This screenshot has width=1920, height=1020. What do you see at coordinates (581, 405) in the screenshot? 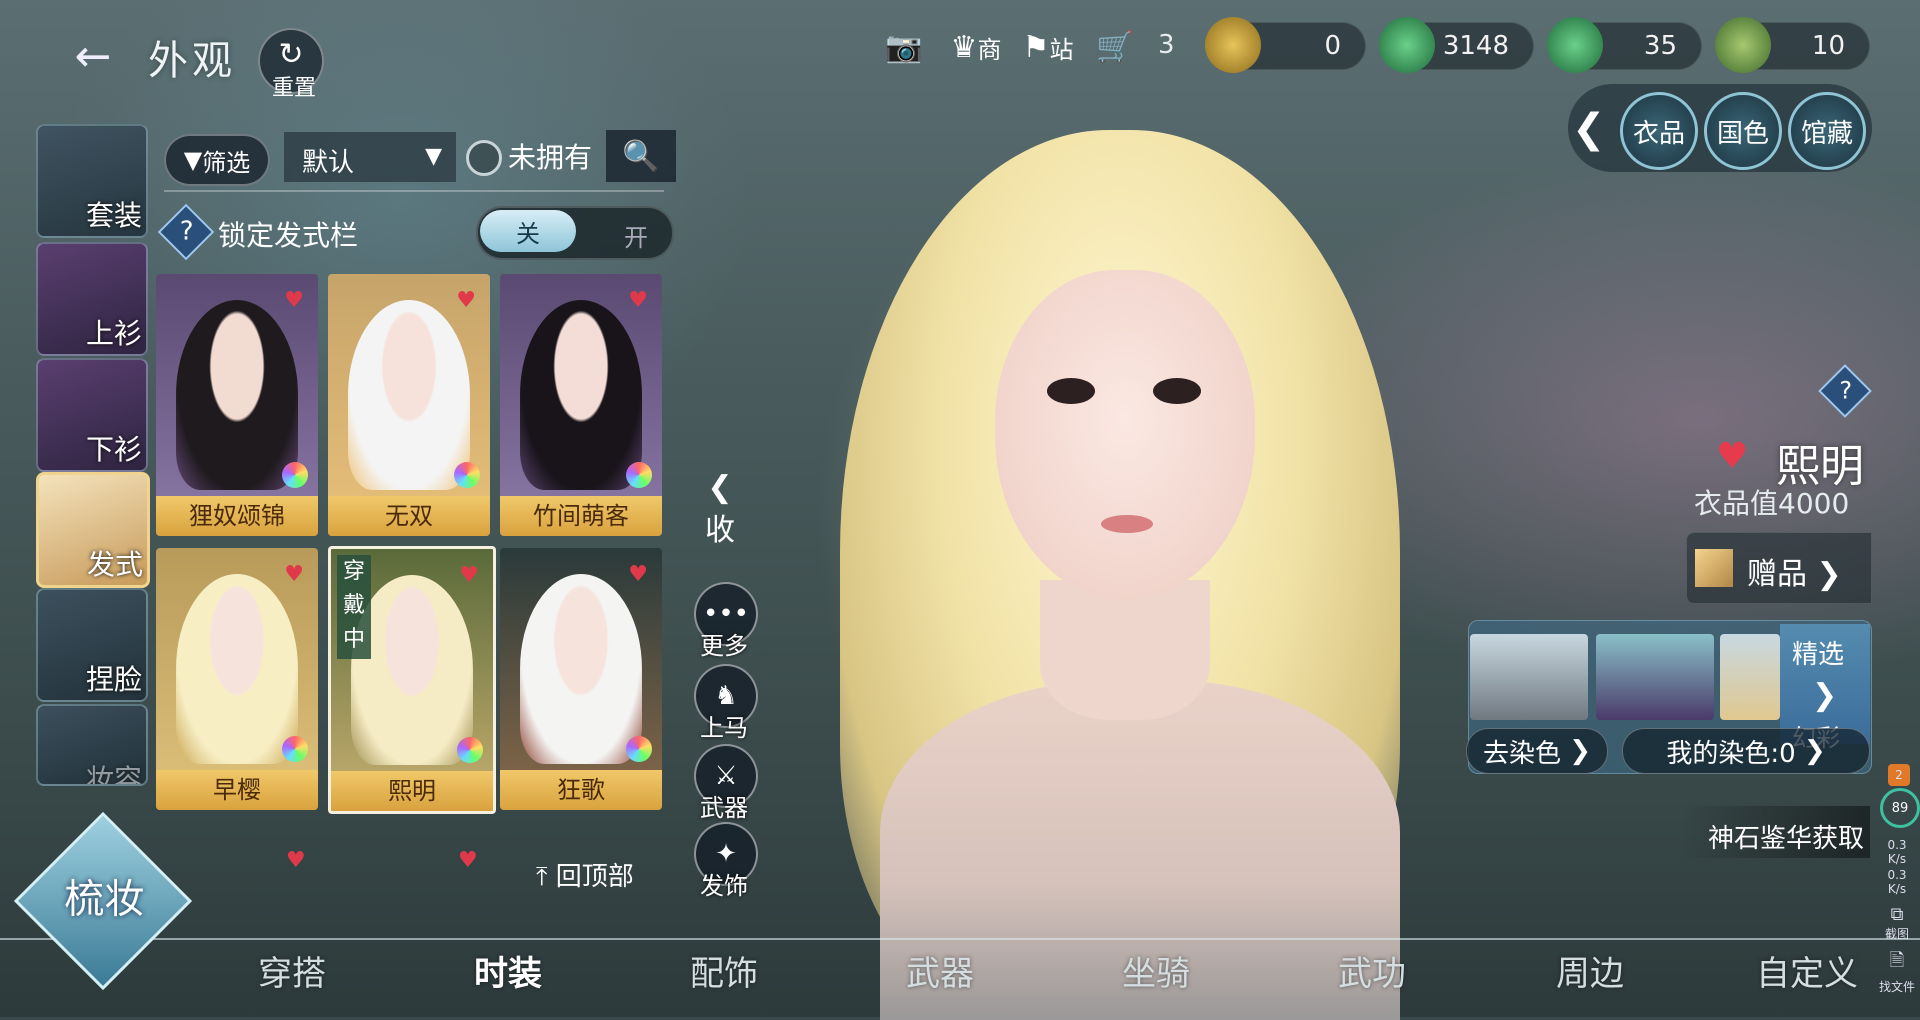
I see `hairstyle-card: ♥ 竹间萌客` at bounding box center [581, 405].